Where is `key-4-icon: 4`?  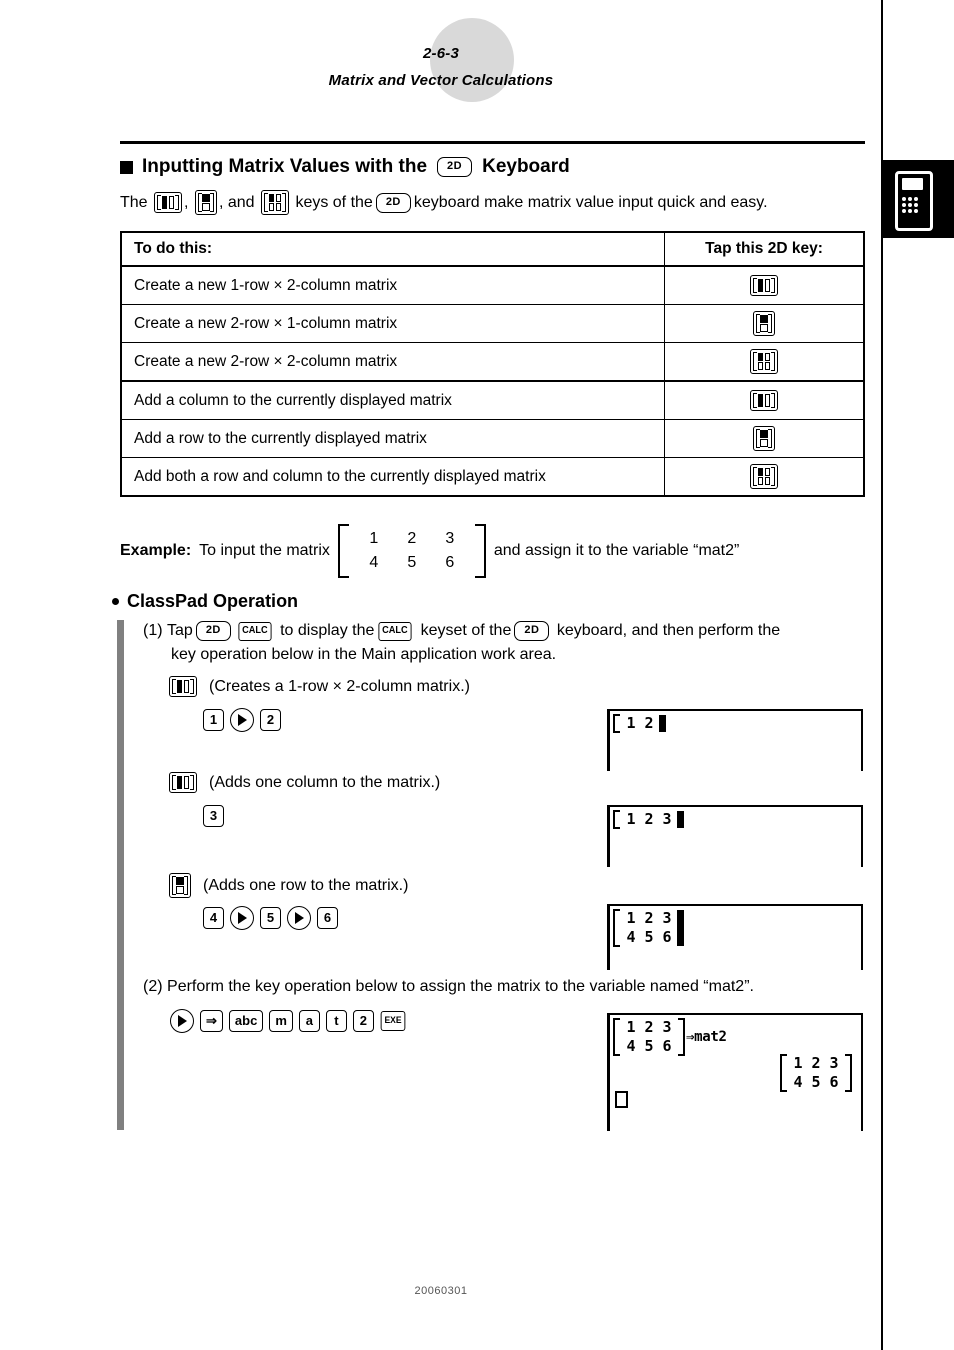 key-4-icon: 4 is located at coordinates (213, 918).